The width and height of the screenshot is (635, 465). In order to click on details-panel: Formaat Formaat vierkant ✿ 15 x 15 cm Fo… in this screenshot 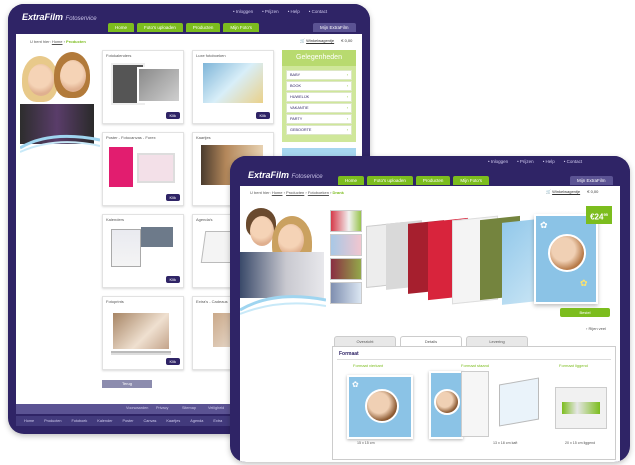, I will do `click(474, 403)`.